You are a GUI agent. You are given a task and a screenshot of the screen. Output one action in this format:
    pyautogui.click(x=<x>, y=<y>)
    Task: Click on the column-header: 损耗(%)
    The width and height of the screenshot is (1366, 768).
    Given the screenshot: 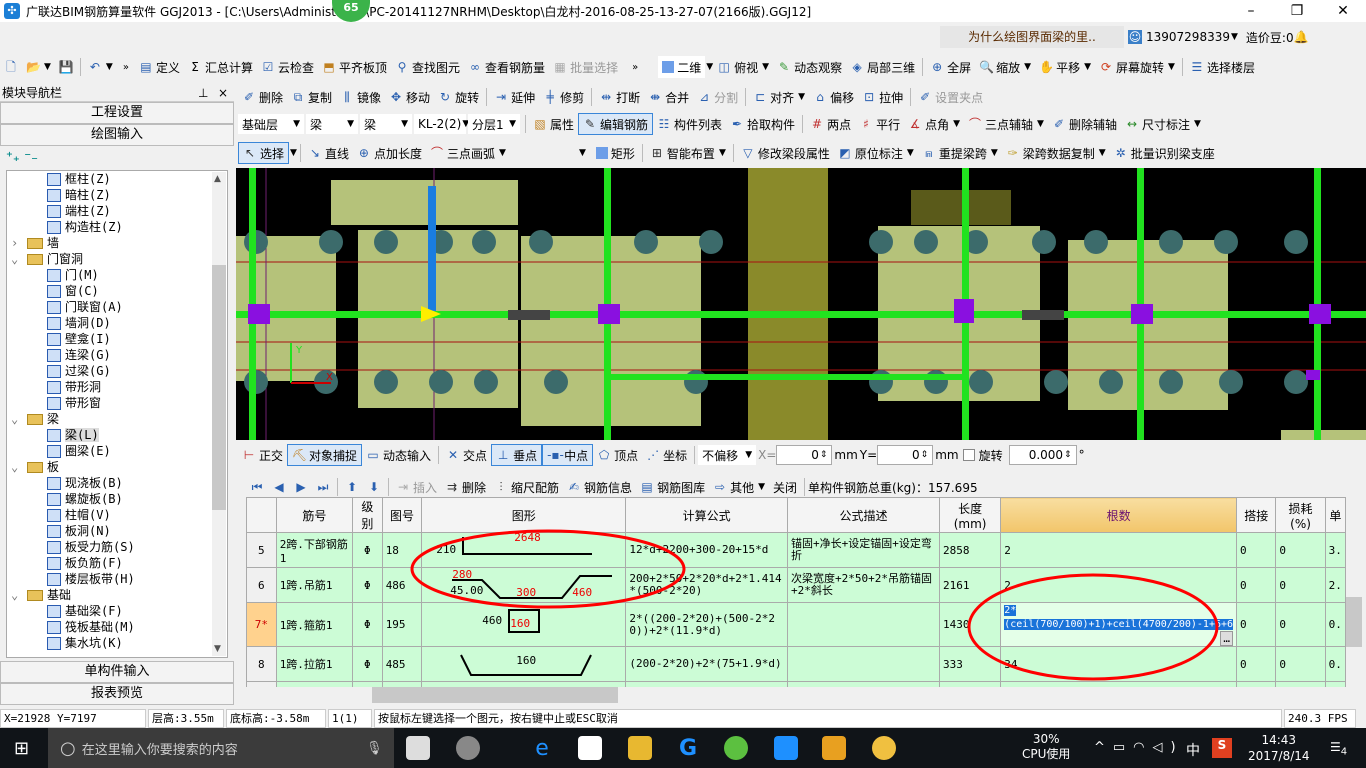 What is the action you would take?
    pyautogui.click(x=1300, y=515)
    